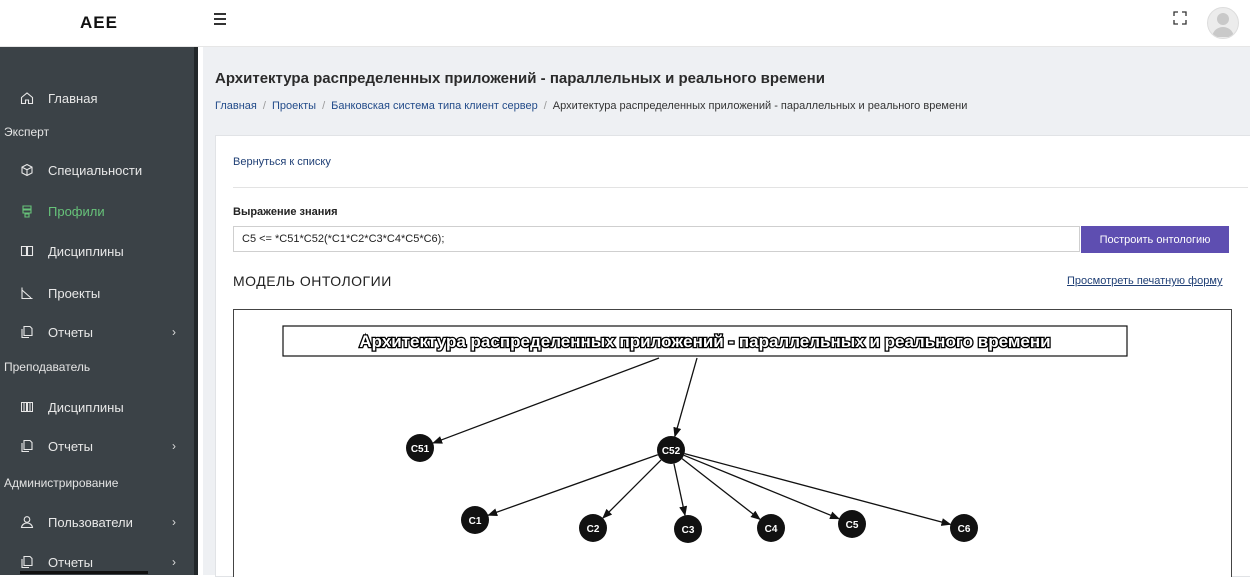  Describe the element at coordinates (656, 239) in the screenshot. I see `expression-input: C5 <= *C51*C52(*C1*C2*C3*C4*C5*C6);` at that location.